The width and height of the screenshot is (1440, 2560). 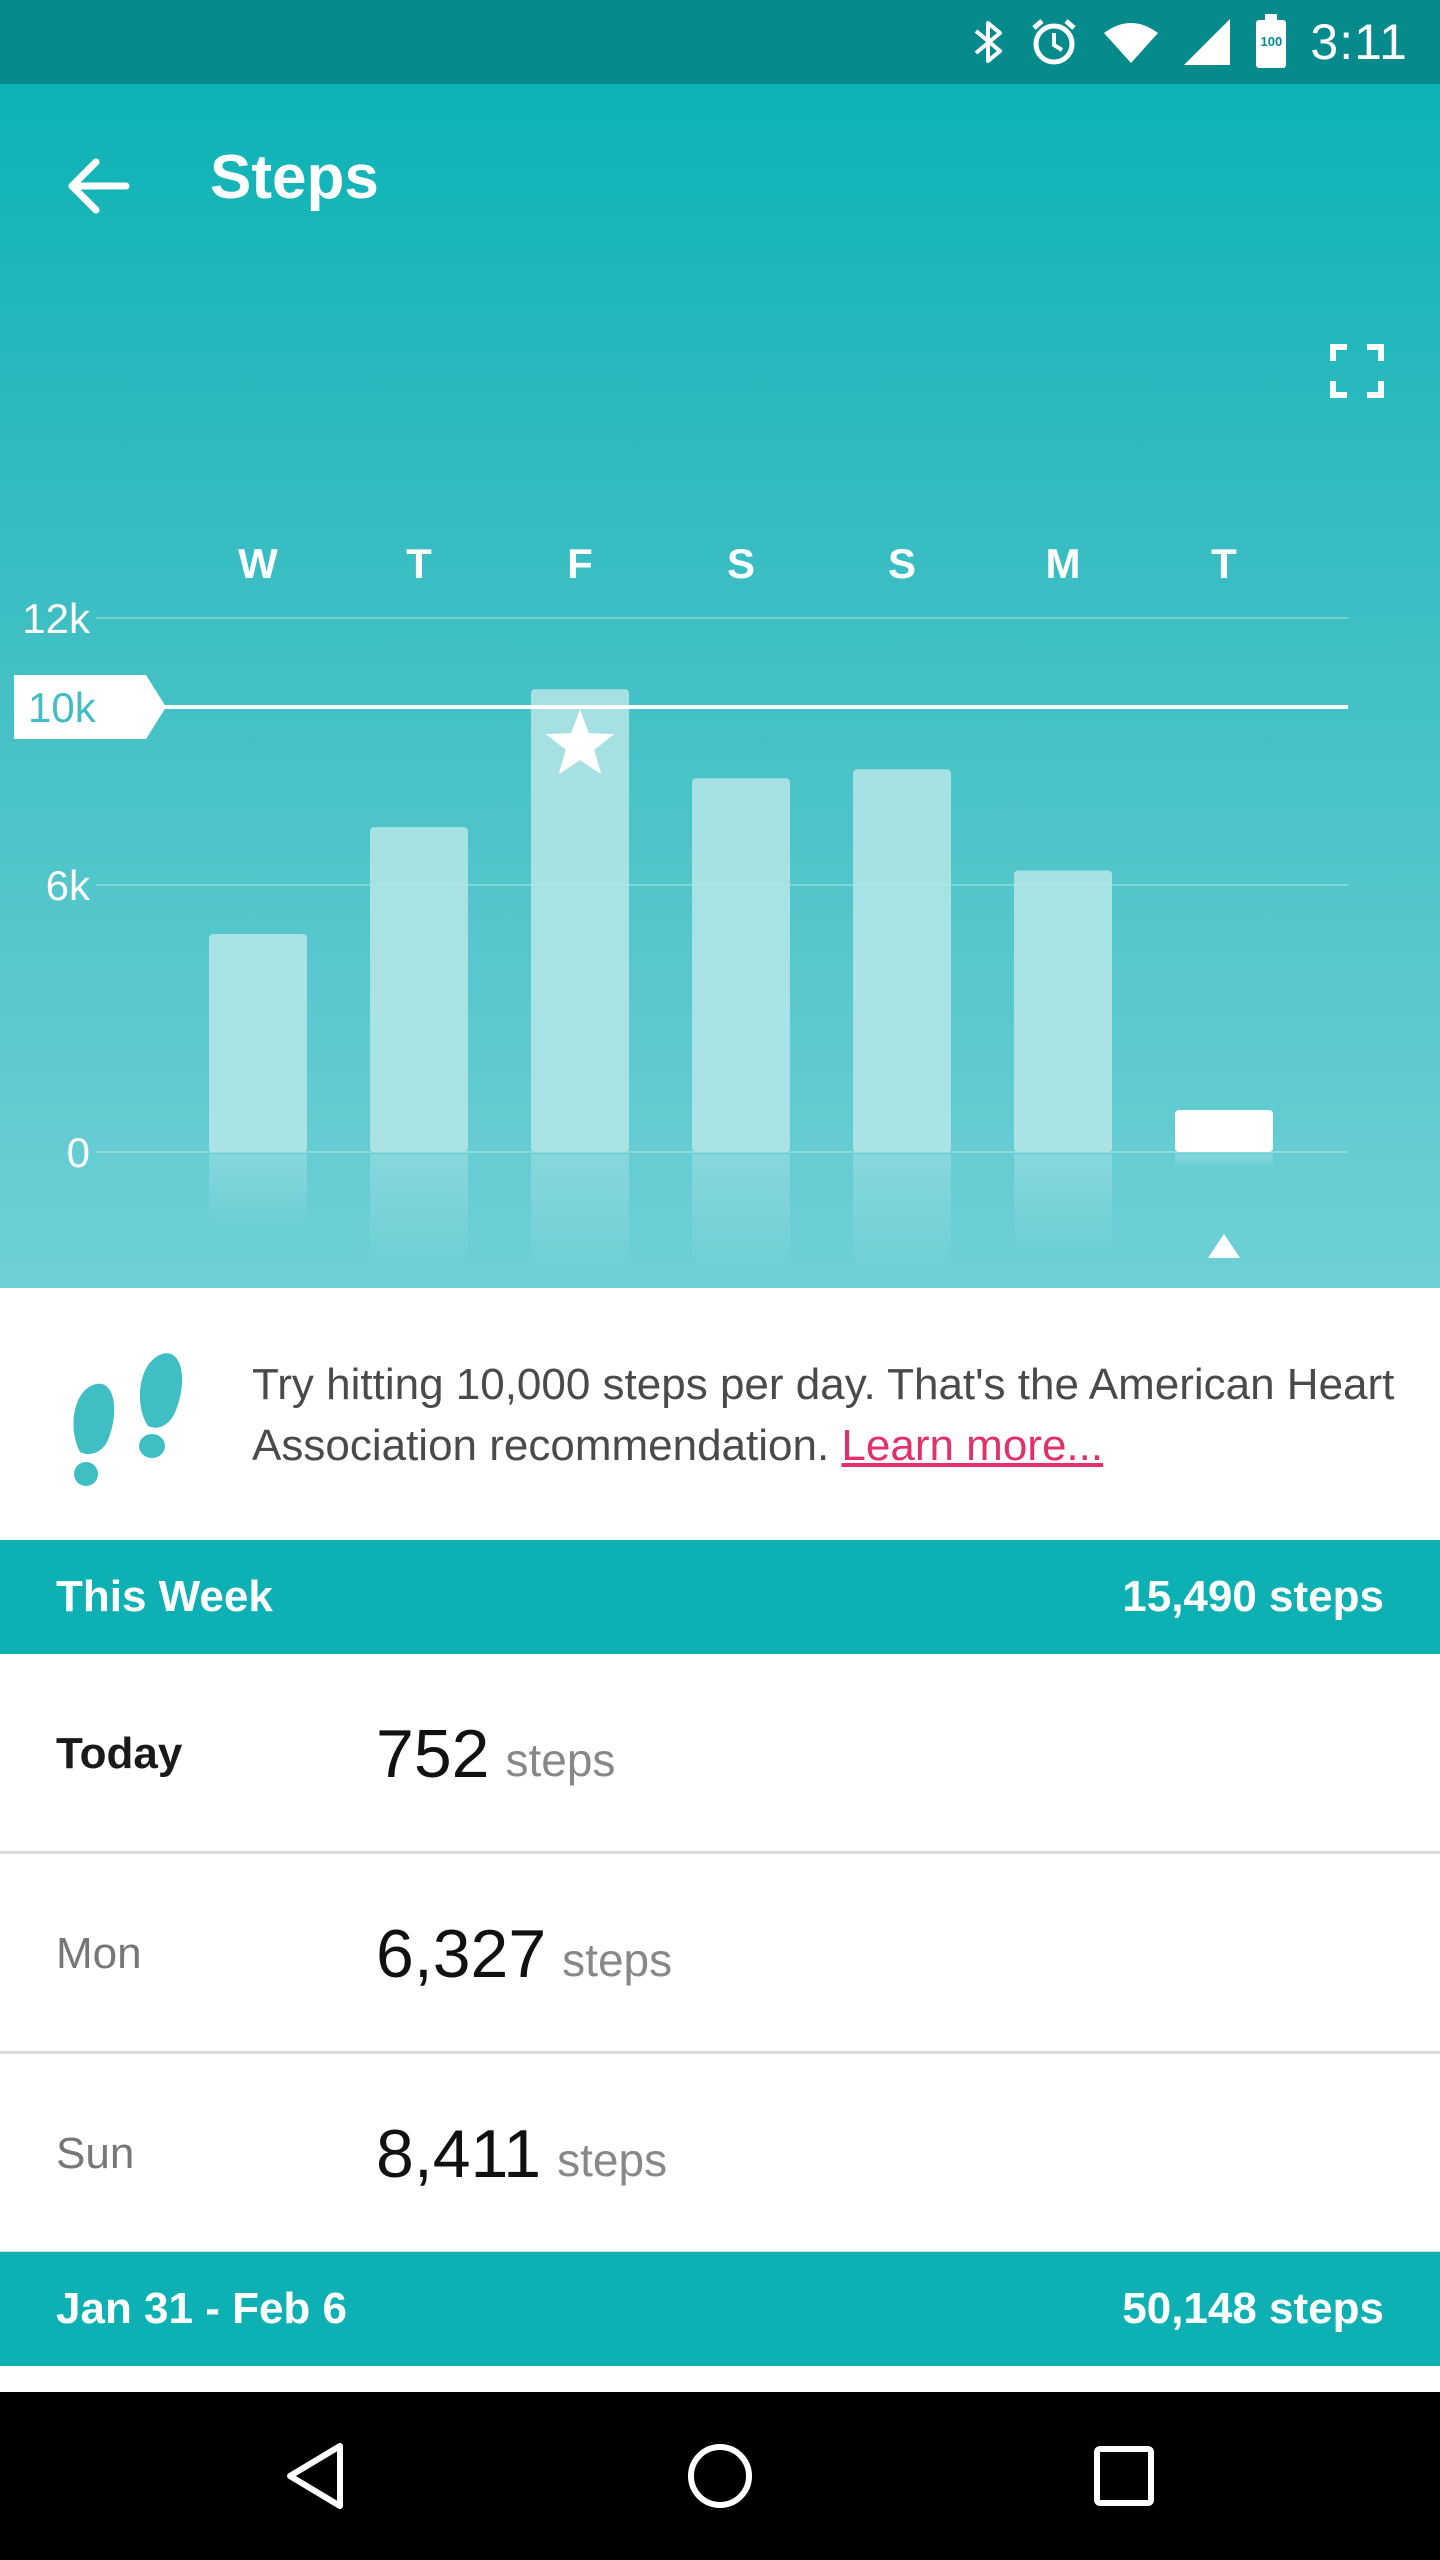 What do you see at coordinates (720, 1597) in the screenshot?
I see `week-header-this-week: This Week 15,490 steps` at bounding box center [720, 1597].